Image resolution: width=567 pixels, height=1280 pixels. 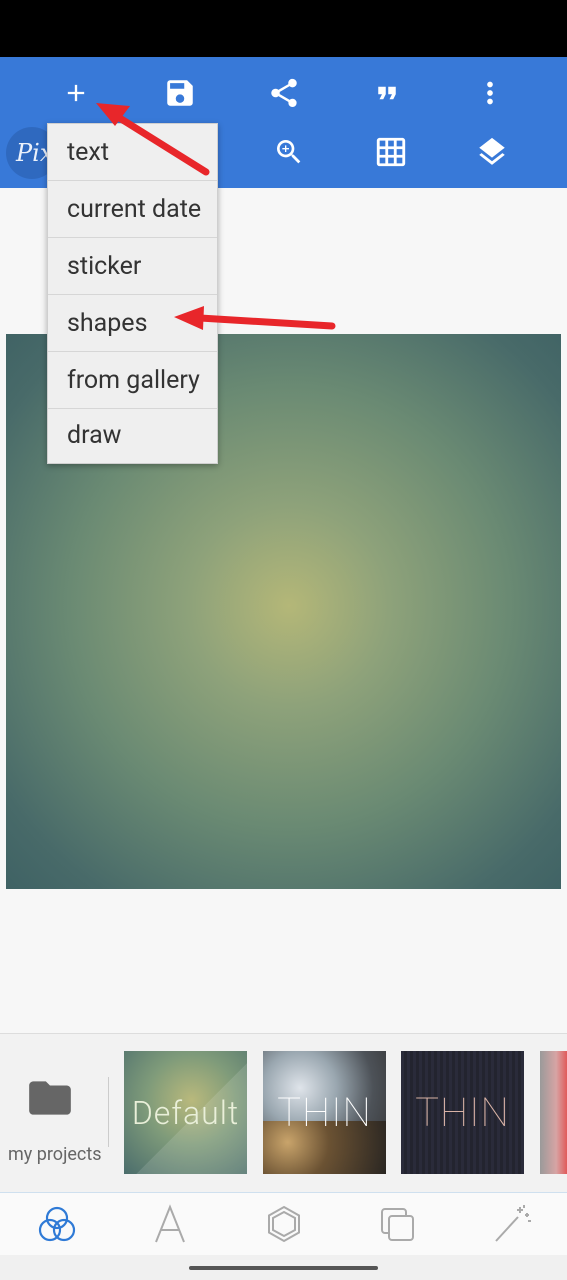 What do you see at coordinates (553, 1112) in the screenshot?
I see `template-thumb-partial` at bounding box center [553, 1112].